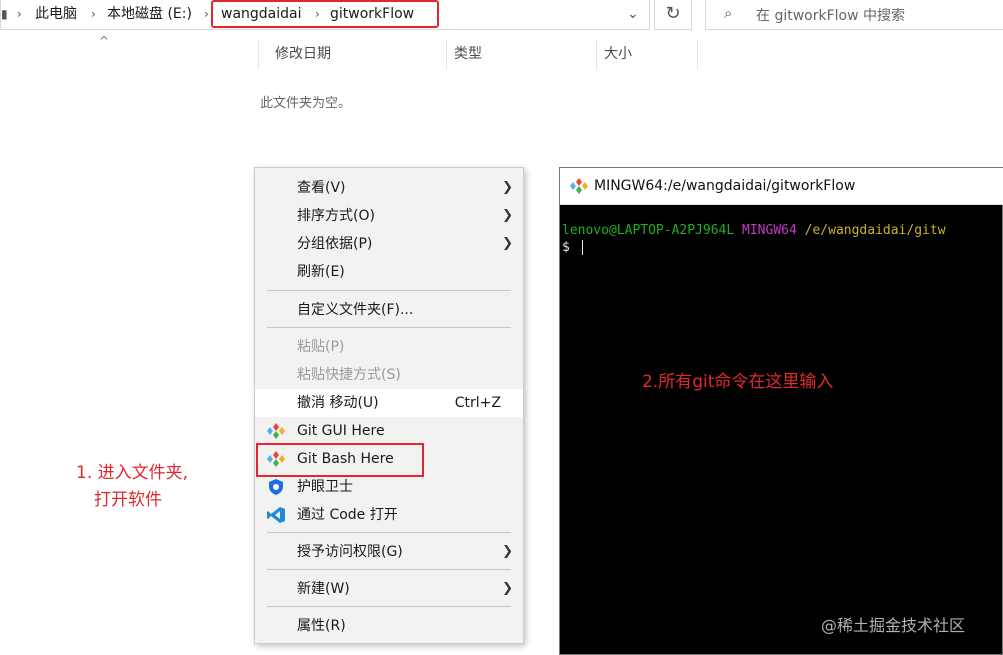 This screenshot has width=1003, height=655. What do you see at coordinates (389, 244) in the screenshot?
I see `menu-item-group: 分组依据(P) ❯` at bounding box center [389, 244].